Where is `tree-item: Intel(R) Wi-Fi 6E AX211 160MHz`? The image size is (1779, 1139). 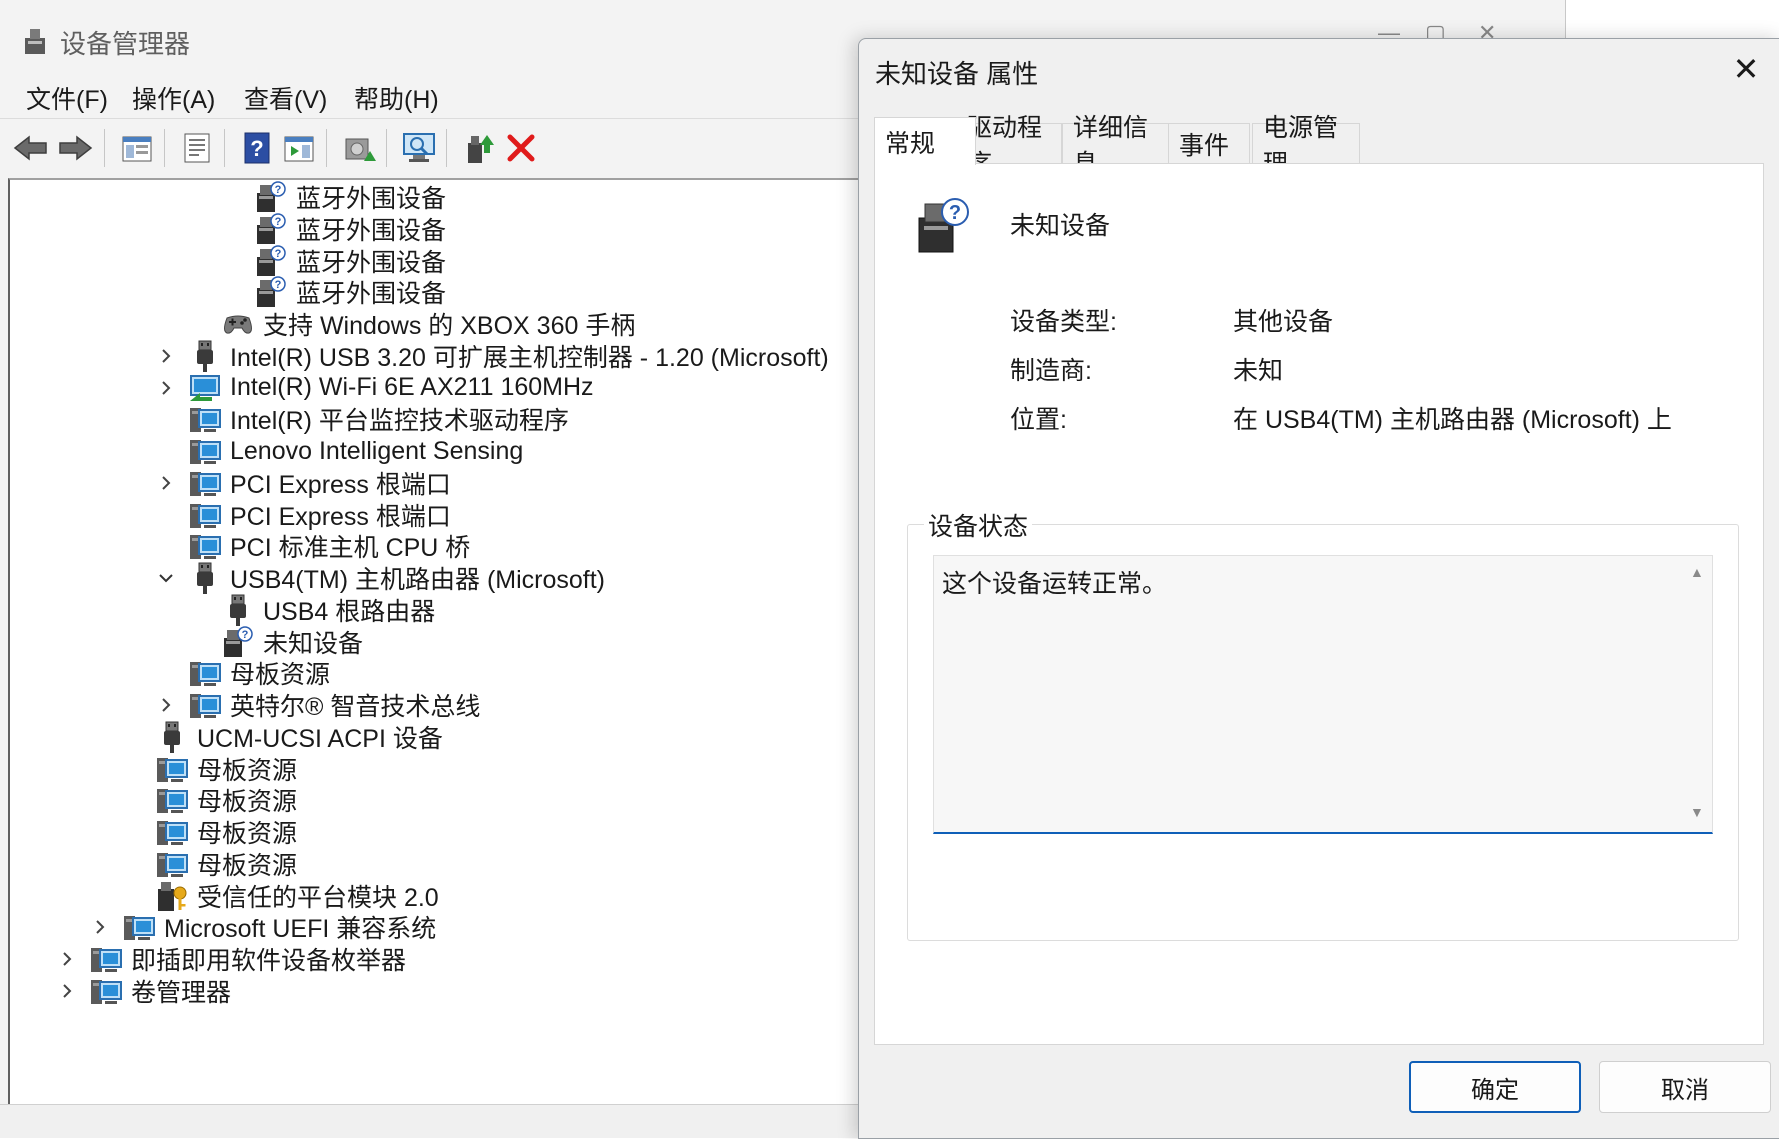
tree-item: Intel(R) Wi-Fi 6E AX211 160MHz is located at coordinates (378, 388).